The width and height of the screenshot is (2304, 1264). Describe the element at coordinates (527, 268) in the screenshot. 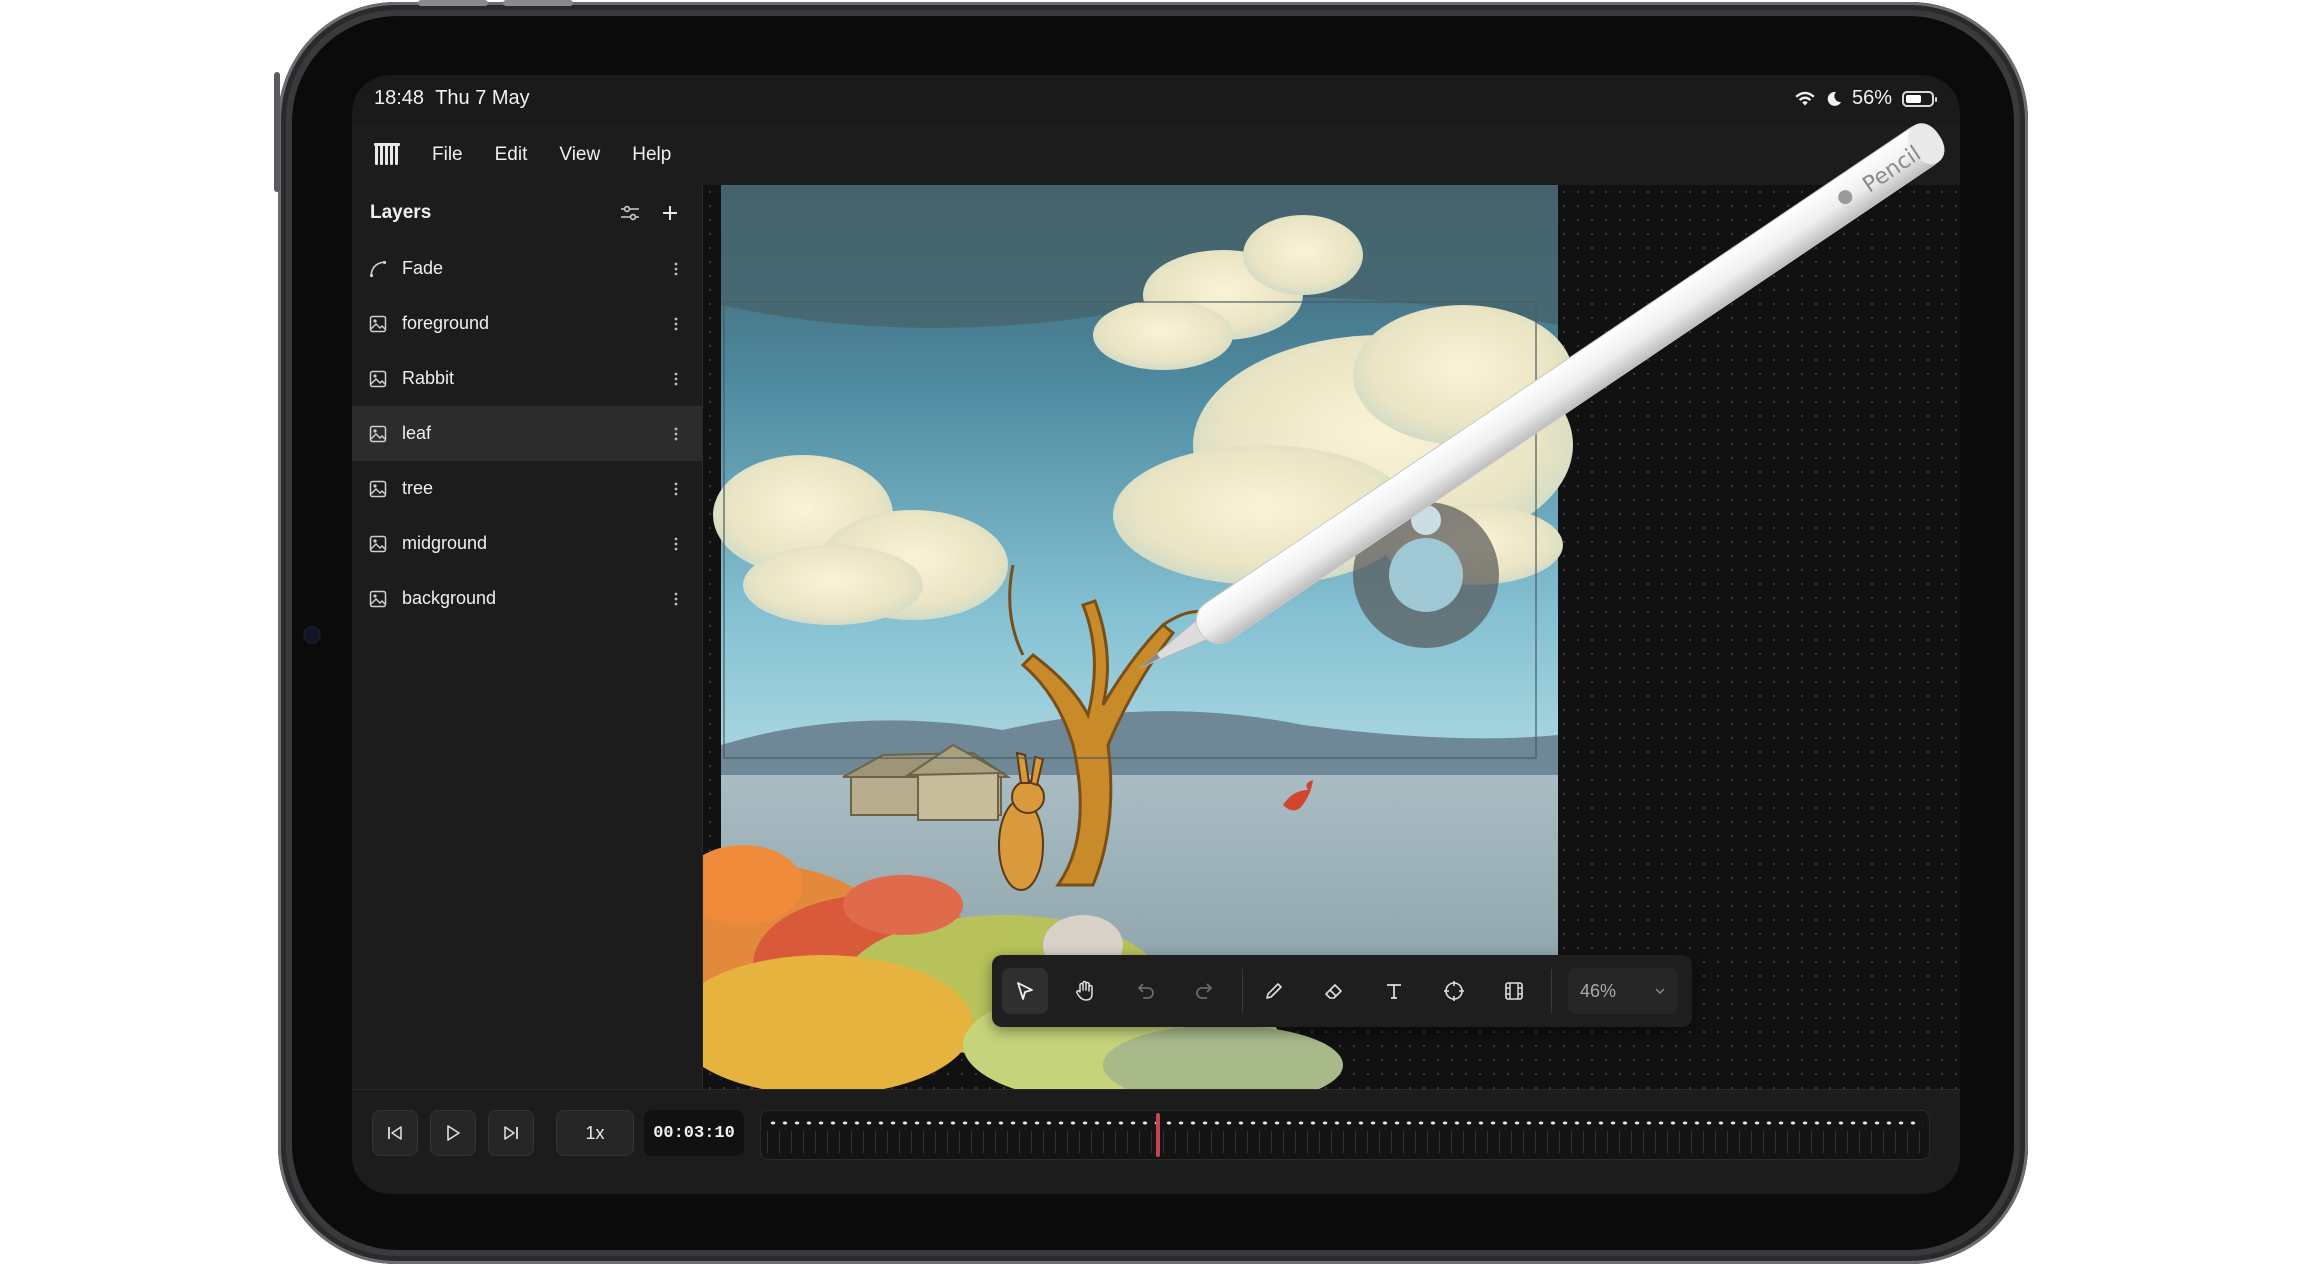

I see `layer-row-fade: Fade` at that location.